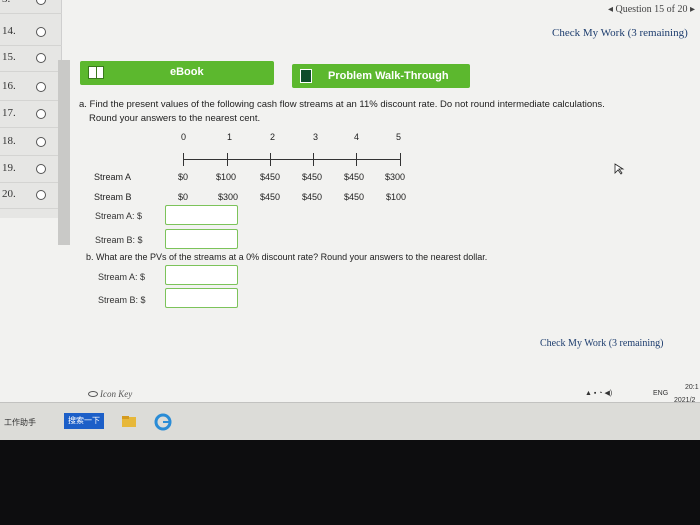 This screenshot has height=525, width=700. What do you see at coordinates (660, 393) in the screenshot?
I see `language-indicator: ENG` at bounding box center [660, 393].